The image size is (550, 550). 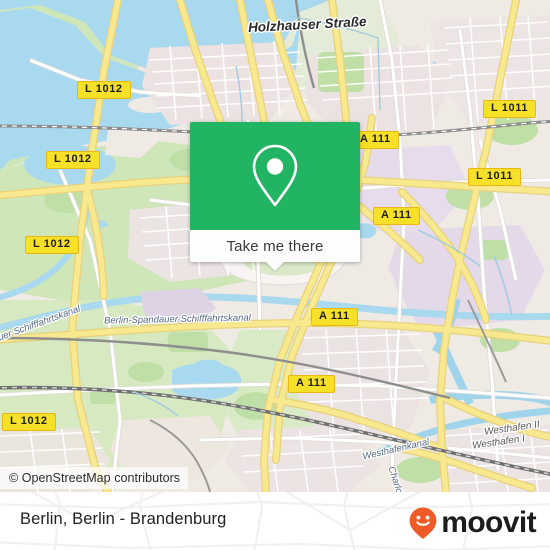 What do you see at coordinates (94, 478) in the screenshot?
I see `osm-attribution: © OpenStreetMap contributors` at bounding box center [94, 478].